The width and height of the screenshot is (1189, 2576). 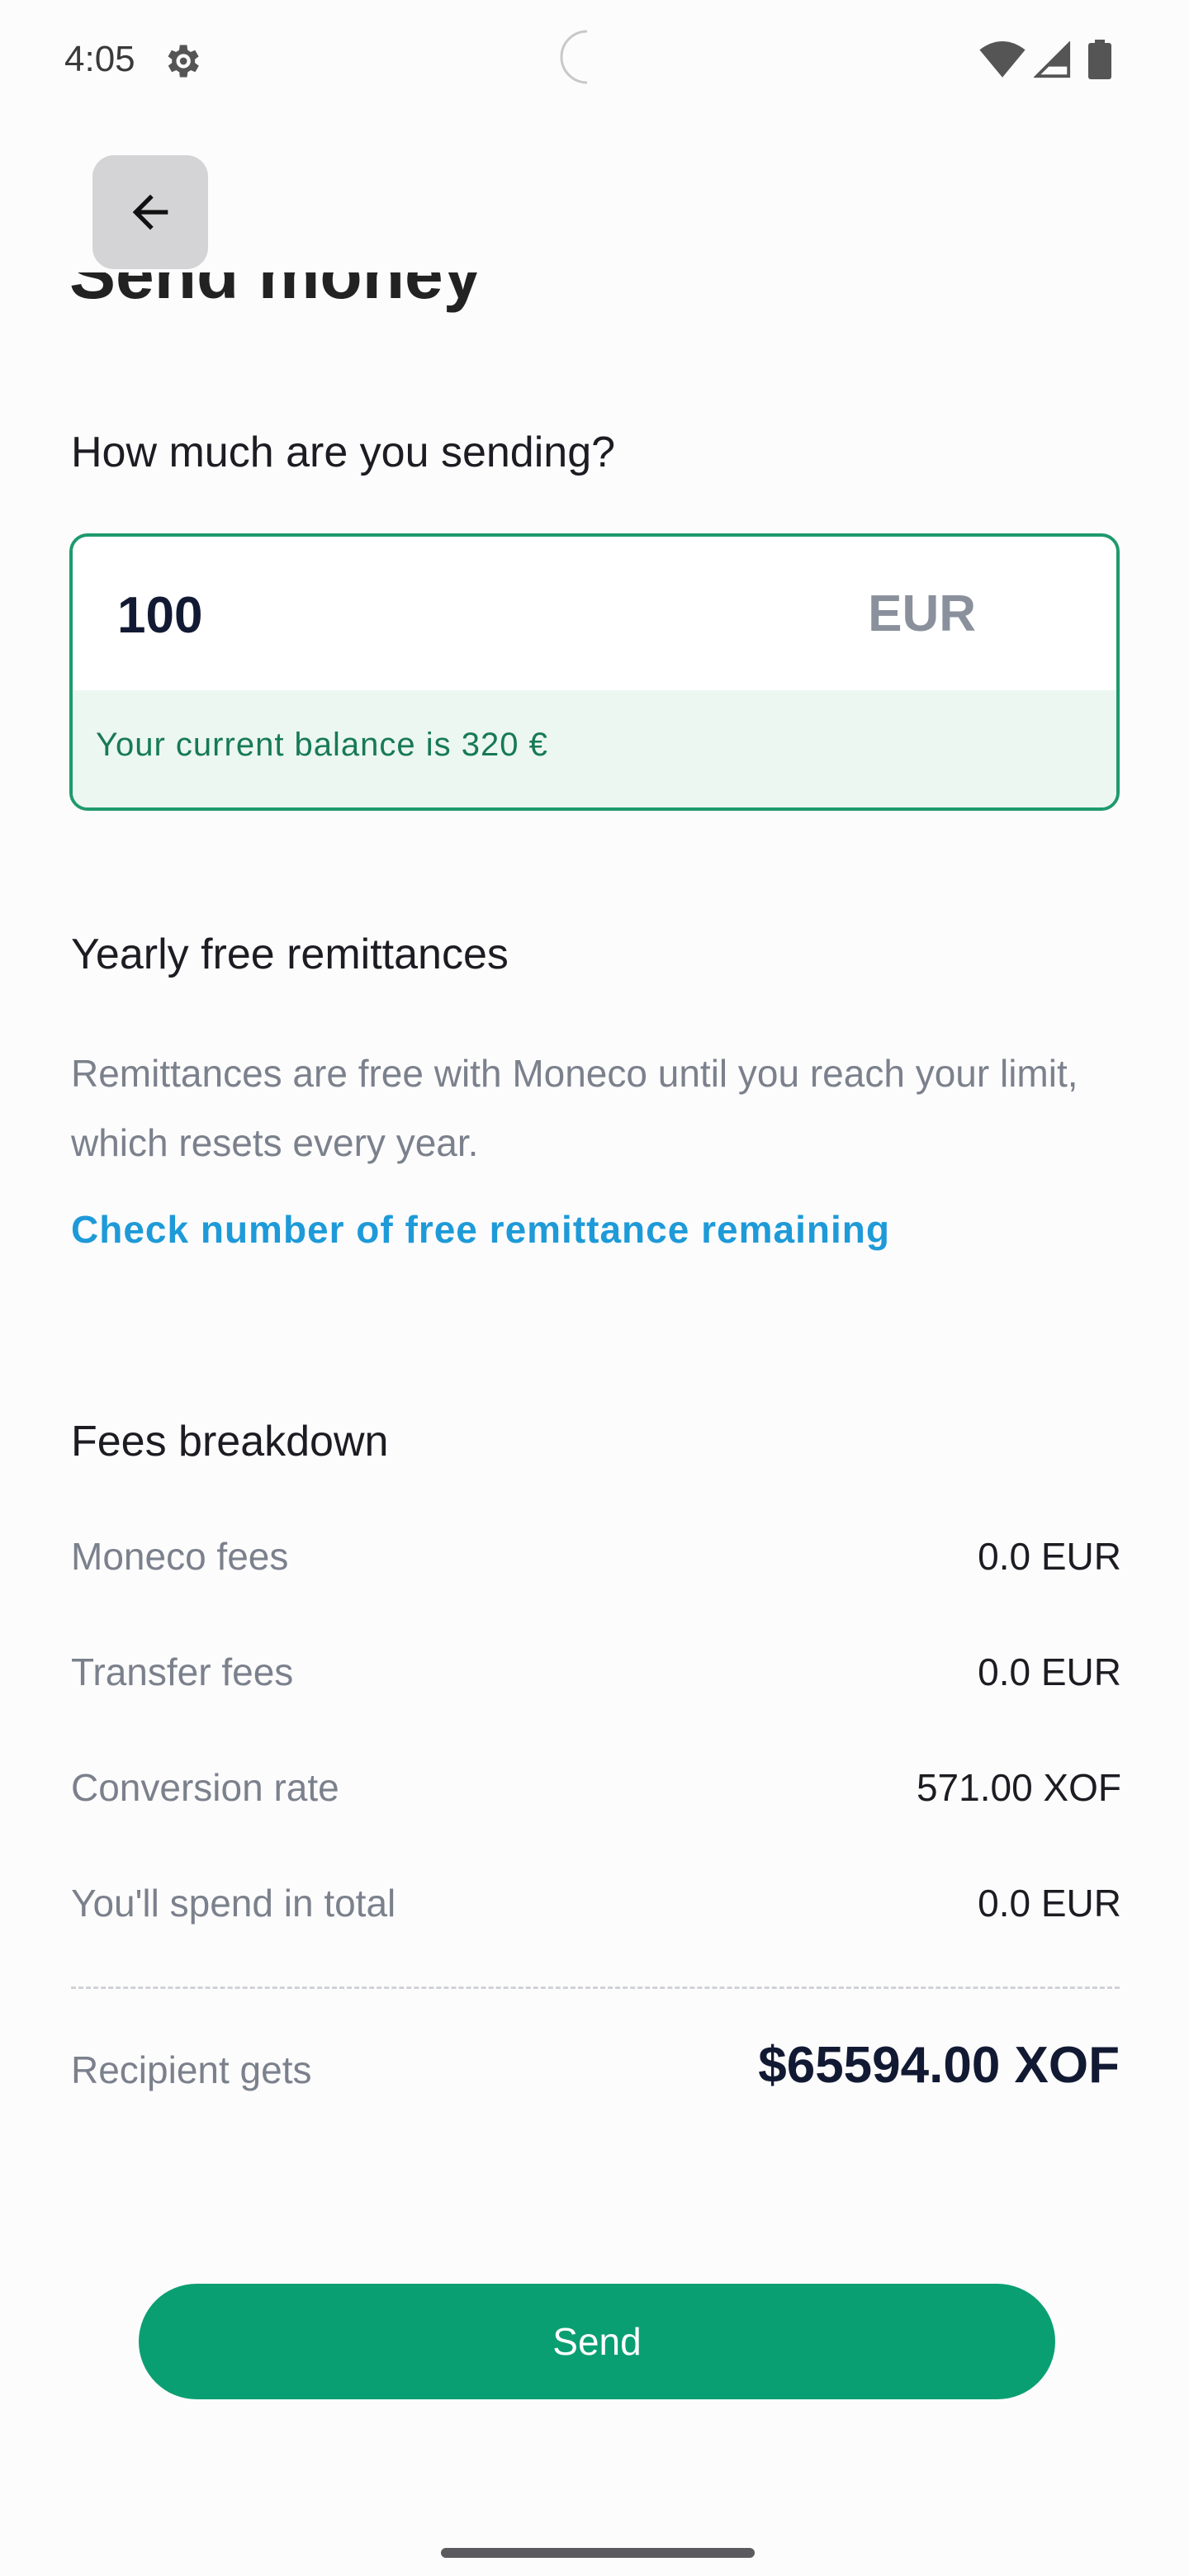 I want to click on settings-gear-icon, so click(x=183, y=61).